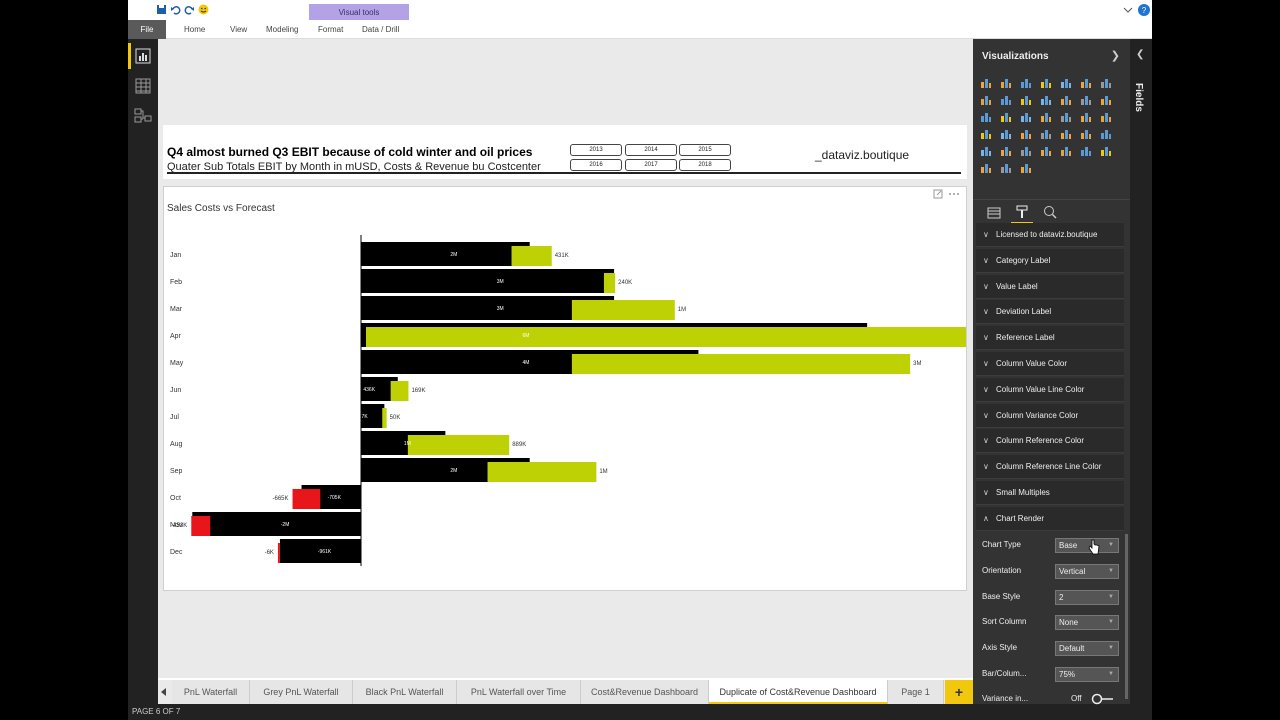 The image size is (1280, 720). I want to click on year-slicer-2016: 2016, so click(596, 165).